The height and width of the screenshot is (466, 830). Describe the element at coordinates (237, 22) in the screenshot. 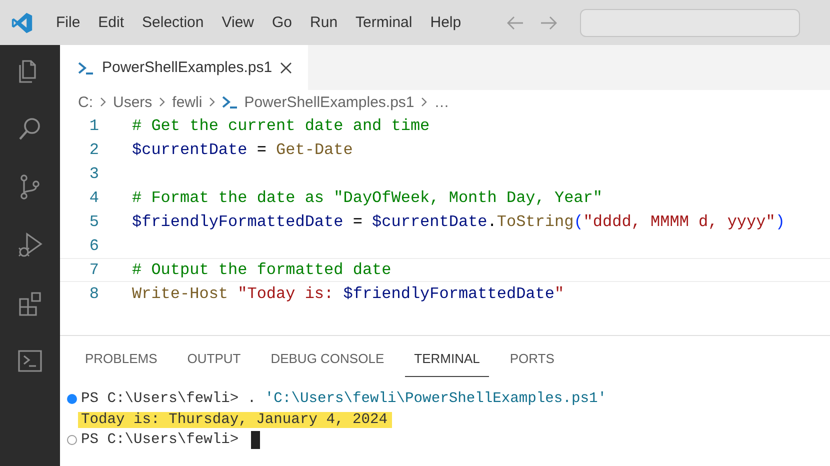

I see `menu-item: View` at that location.